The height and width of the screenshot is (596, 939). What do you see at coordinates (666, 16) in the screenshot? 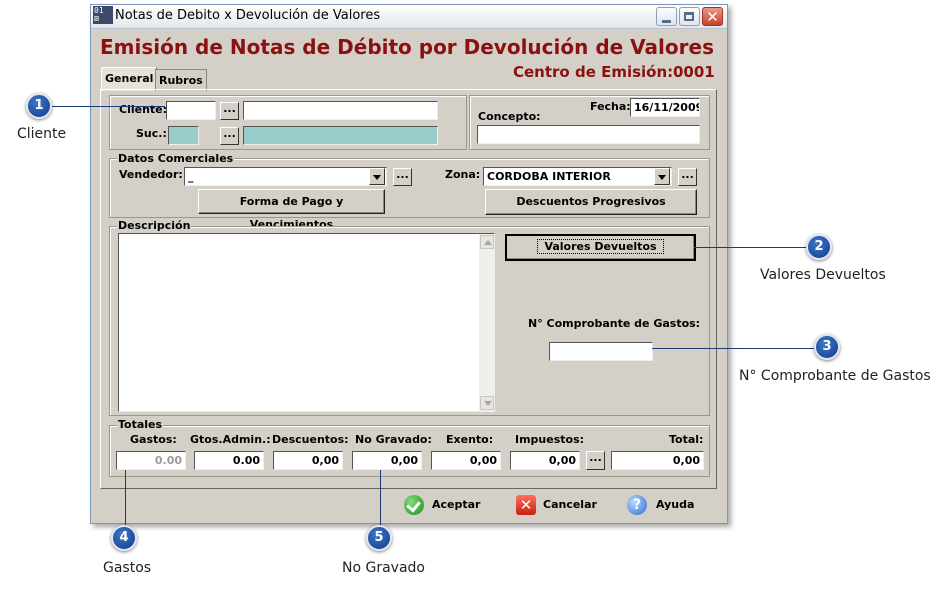
I see `minimize-icon` at bounding box center [666, 16].